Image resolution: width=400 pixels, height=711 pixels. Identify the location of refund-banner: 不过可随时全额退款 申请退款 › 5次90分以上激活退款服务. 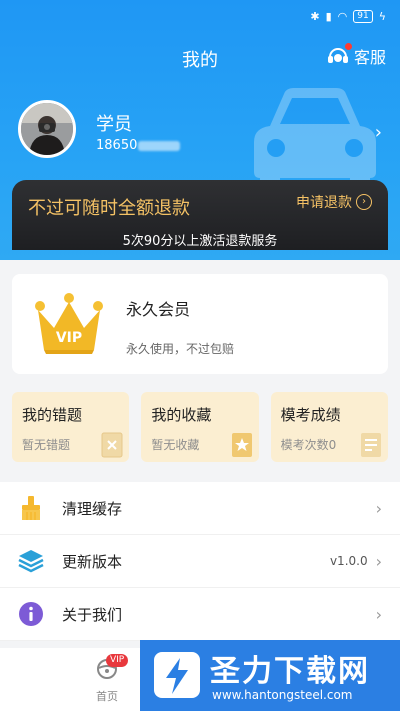
(200, 215).